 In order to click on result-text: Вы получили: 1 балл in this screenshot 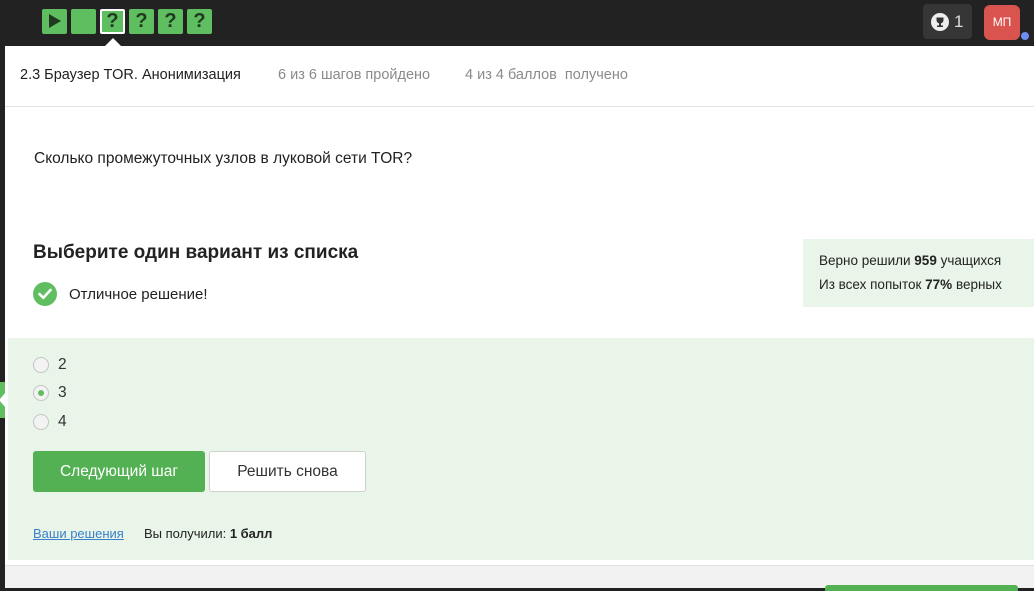, I will do `click(208, 533)`.